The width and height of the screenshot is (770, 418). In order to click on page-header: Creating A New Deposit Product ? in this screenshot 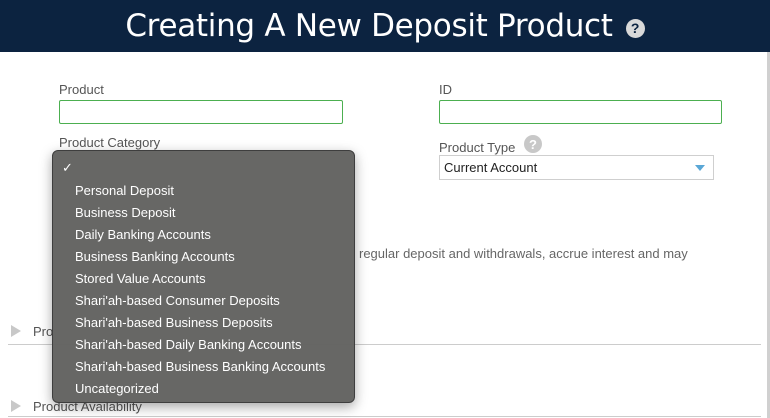, I will do `click(385, 26)`.